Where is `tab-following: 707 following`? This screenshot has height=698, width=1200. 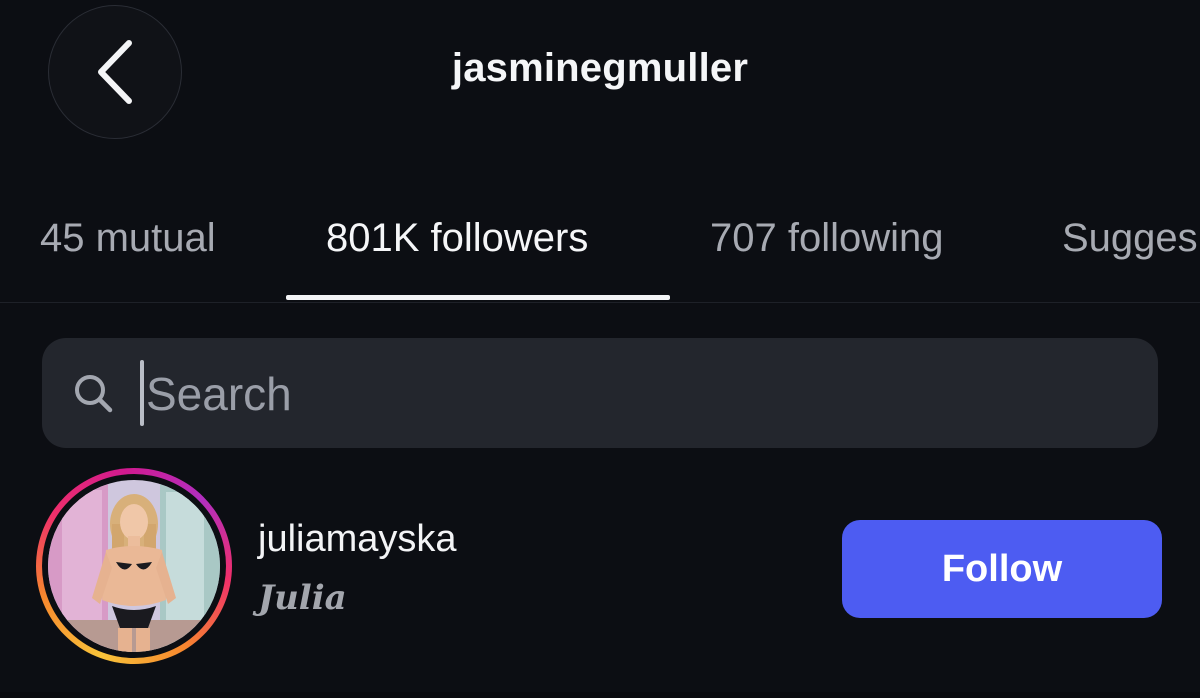
tab-following: 707 following is located at coordinates (827, 238).